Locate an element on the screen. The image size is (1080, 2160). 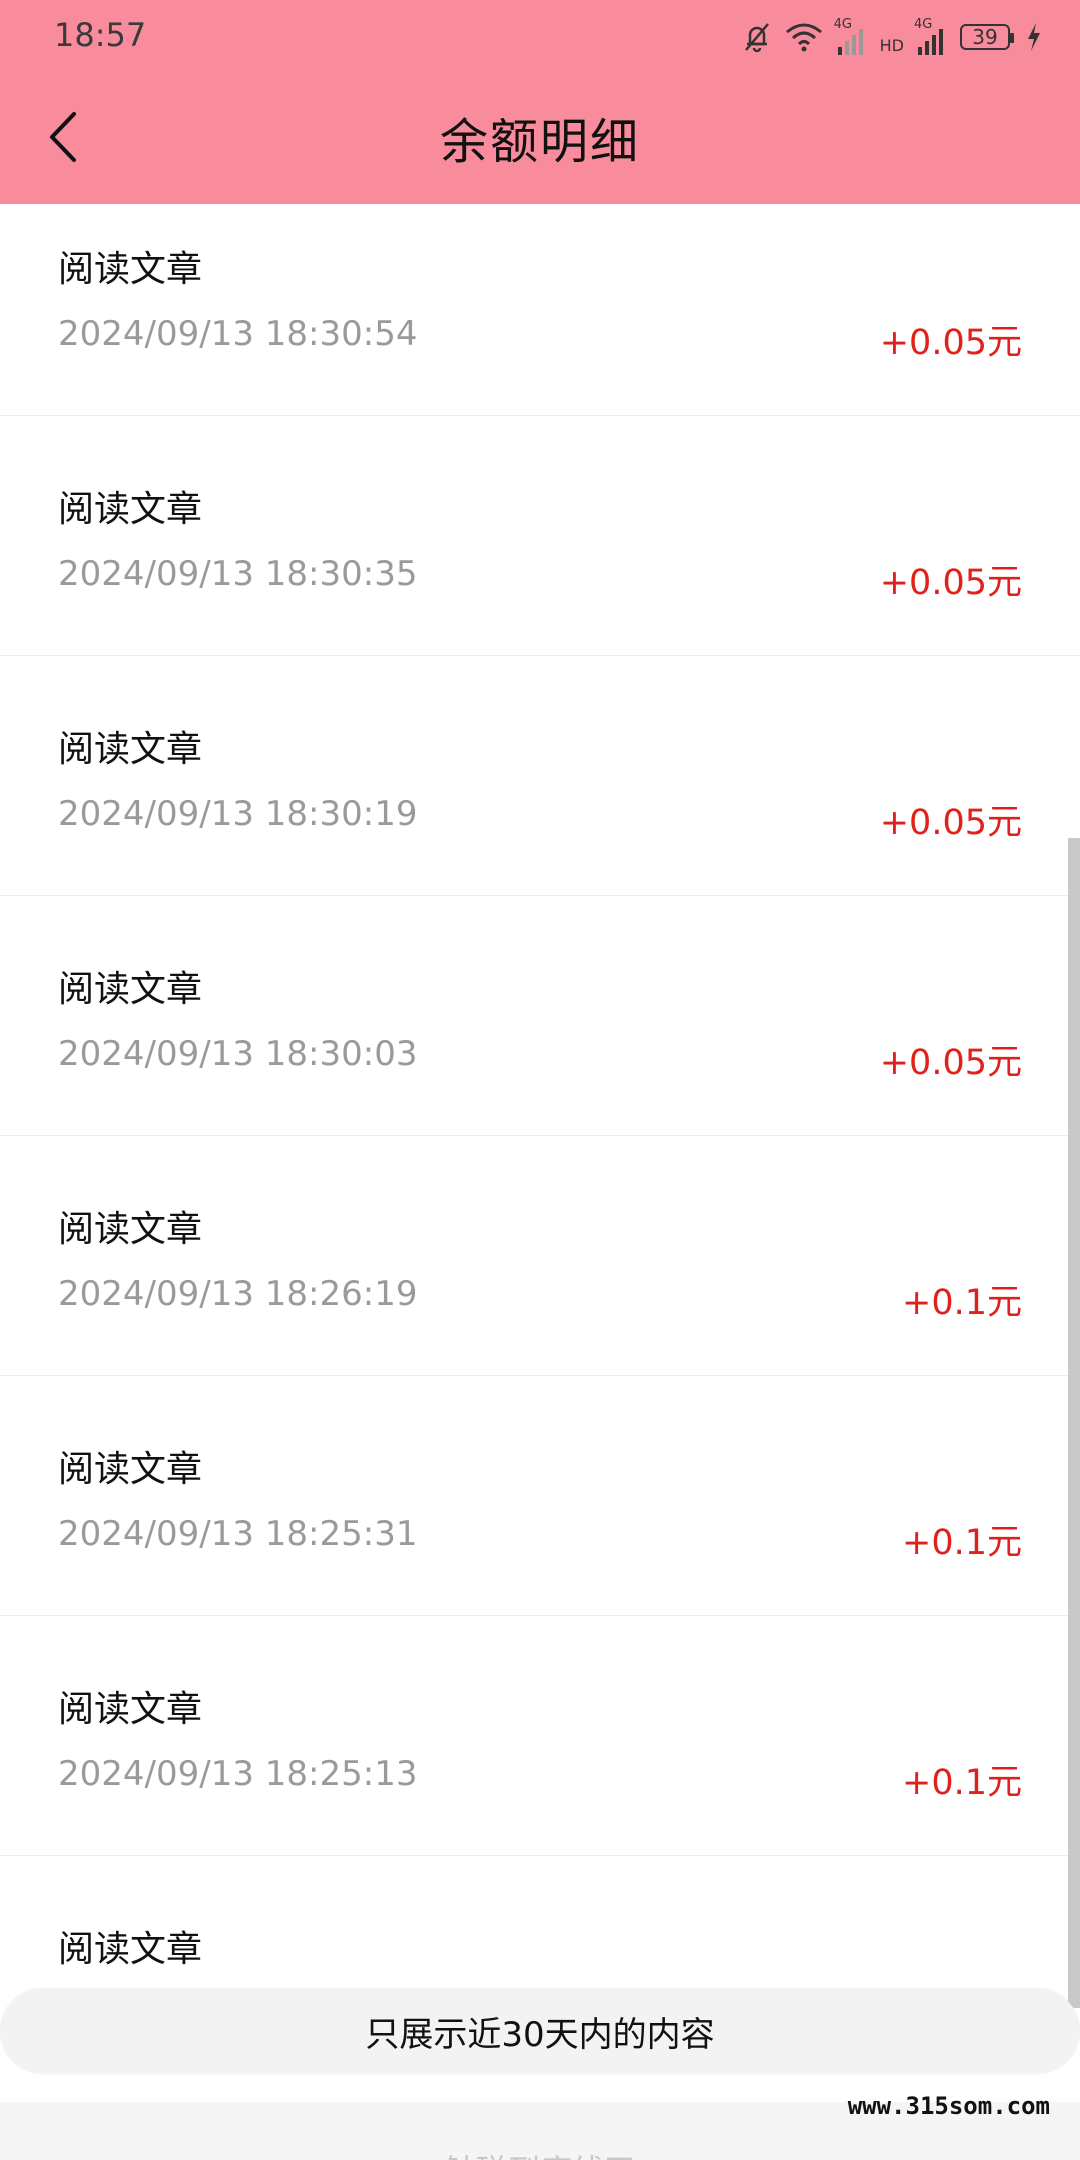
wifi-icon is located at coordinates (803, 37).